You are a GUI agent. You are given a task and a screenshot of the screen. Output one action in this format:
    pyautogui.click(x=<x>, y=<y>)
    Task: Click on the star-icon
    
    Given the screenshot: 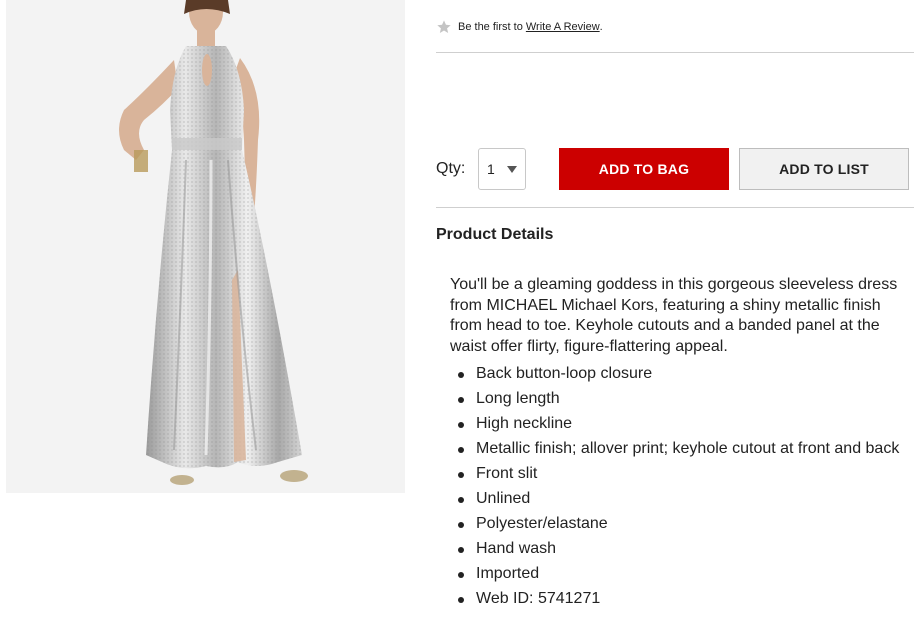 What is the action you would take?
    pyautogui.click(x=444, y=26)
    